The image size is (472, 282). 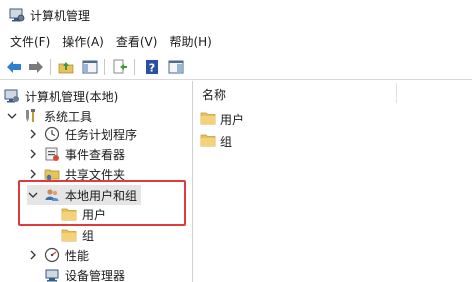 I want to click on menu-action: 操作(A), so click(x=83, y=42).